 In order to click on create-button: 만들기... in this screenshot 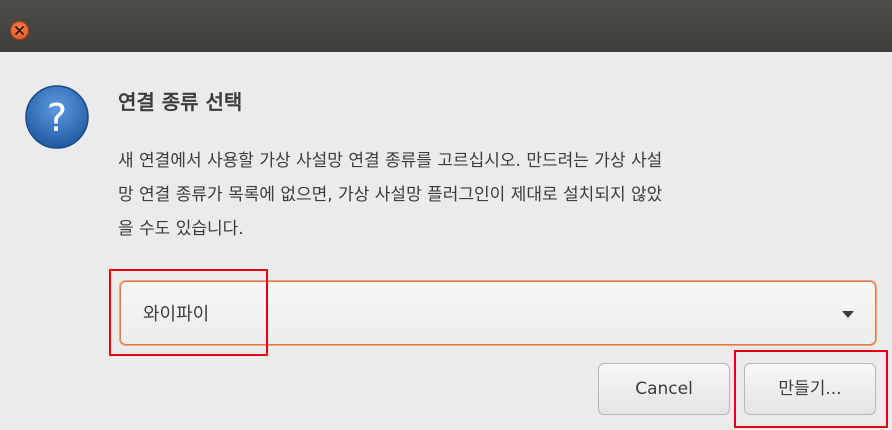, I will do `click(810, 389)`.